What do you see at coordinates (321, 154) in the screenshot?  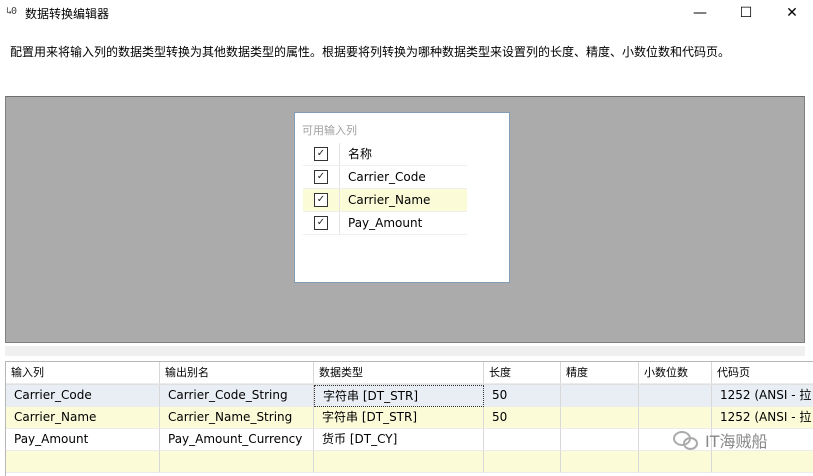 I see `select-all-checkbox: ✓` at bounding box center [321, 154].